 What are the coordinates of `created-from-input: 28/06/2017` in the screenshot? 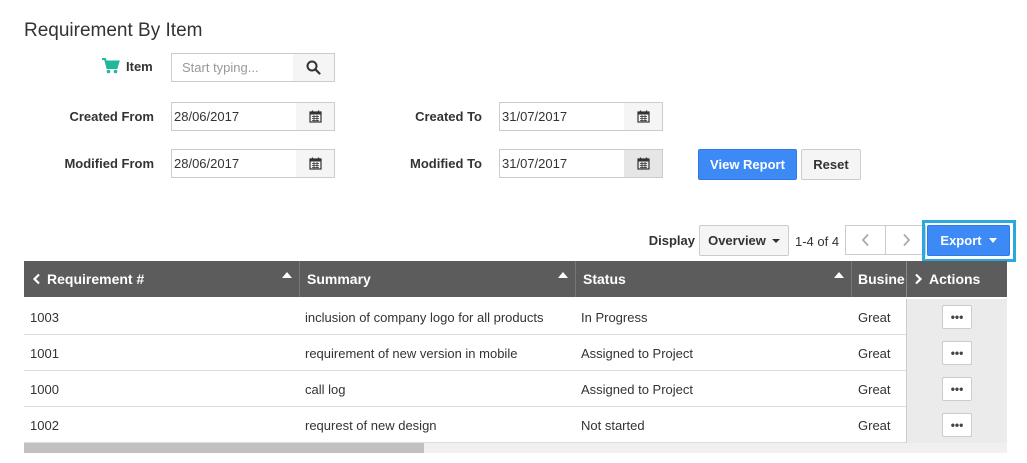 It's located at (234, 116).